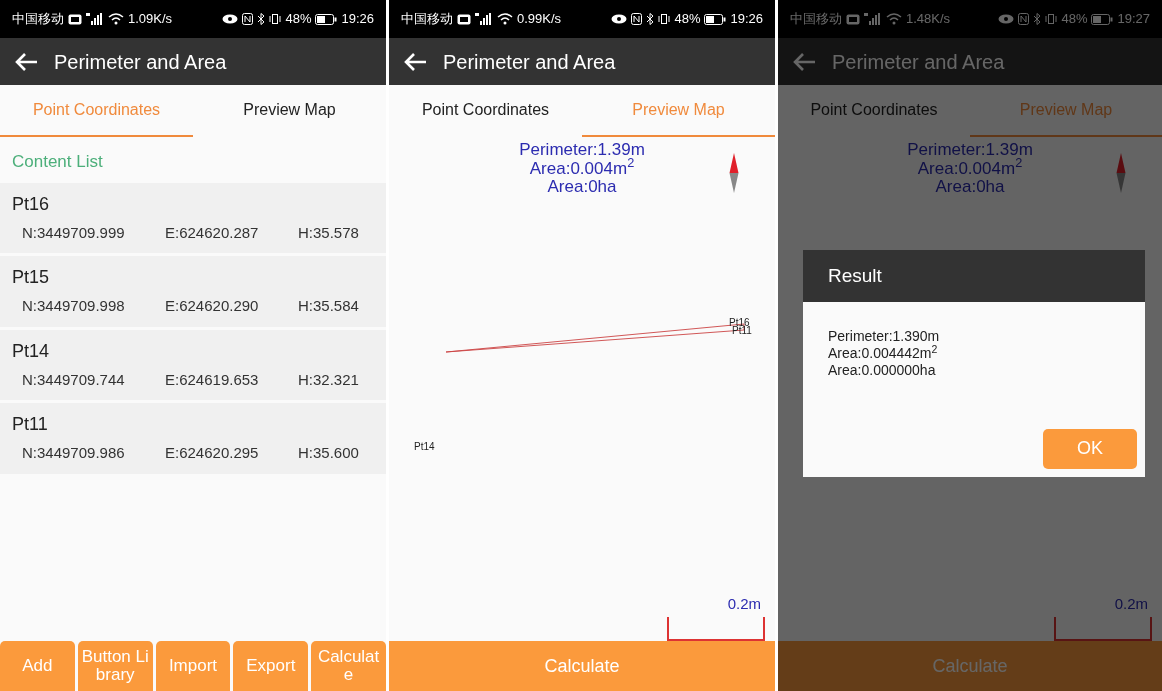 This screenshot has width=1162, height=691. I want to click on easting-value: E:624619.653, so click(212, 379).